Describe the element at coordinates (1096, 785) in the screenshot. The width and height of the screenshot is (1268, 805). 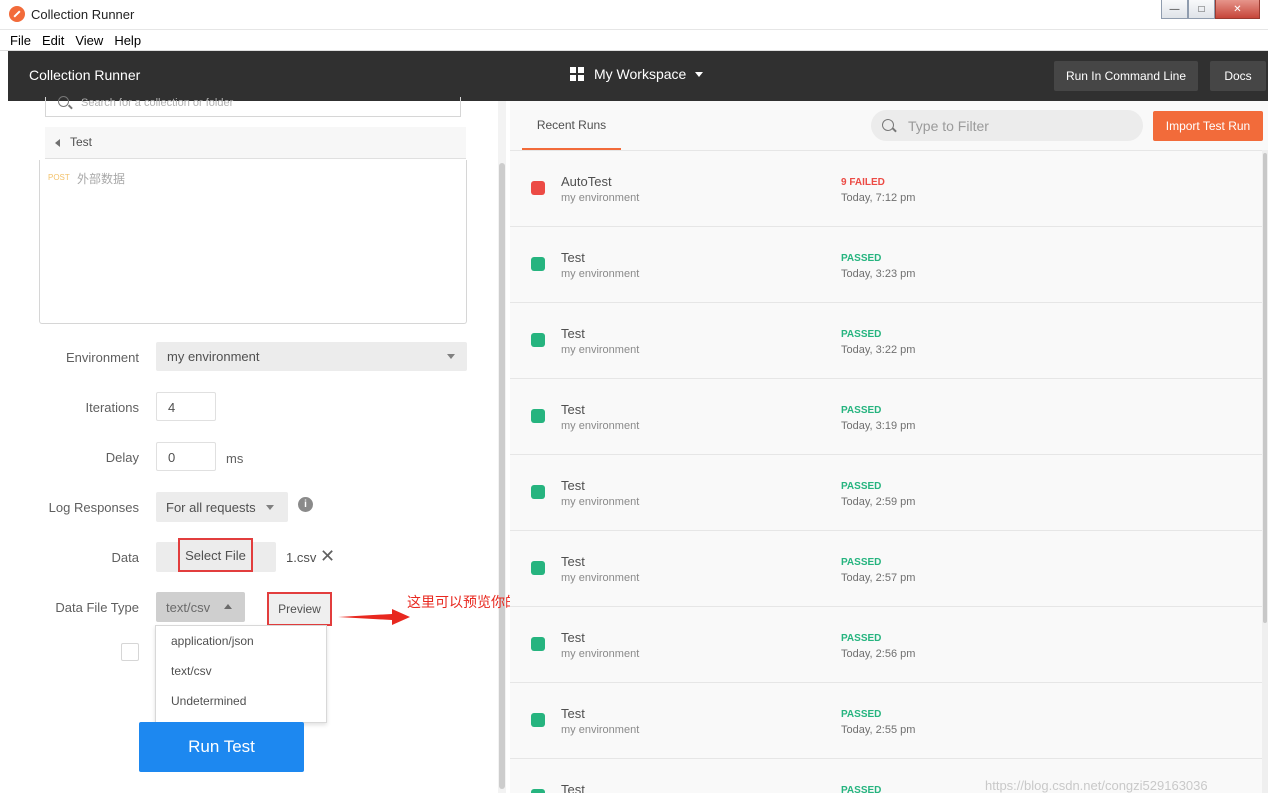
I see `watermark: https://blog.csdn.net/congzi529163036` at that location.